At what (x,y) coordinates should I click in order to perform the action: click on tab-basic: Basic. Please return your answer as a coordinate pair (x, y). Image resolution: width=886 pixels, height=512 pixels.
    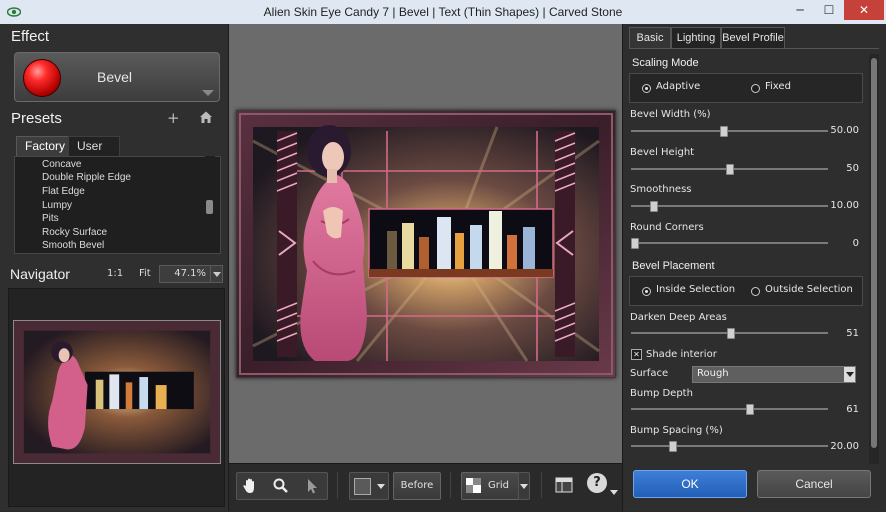
    Looking at the image, I should click on (650, 37).